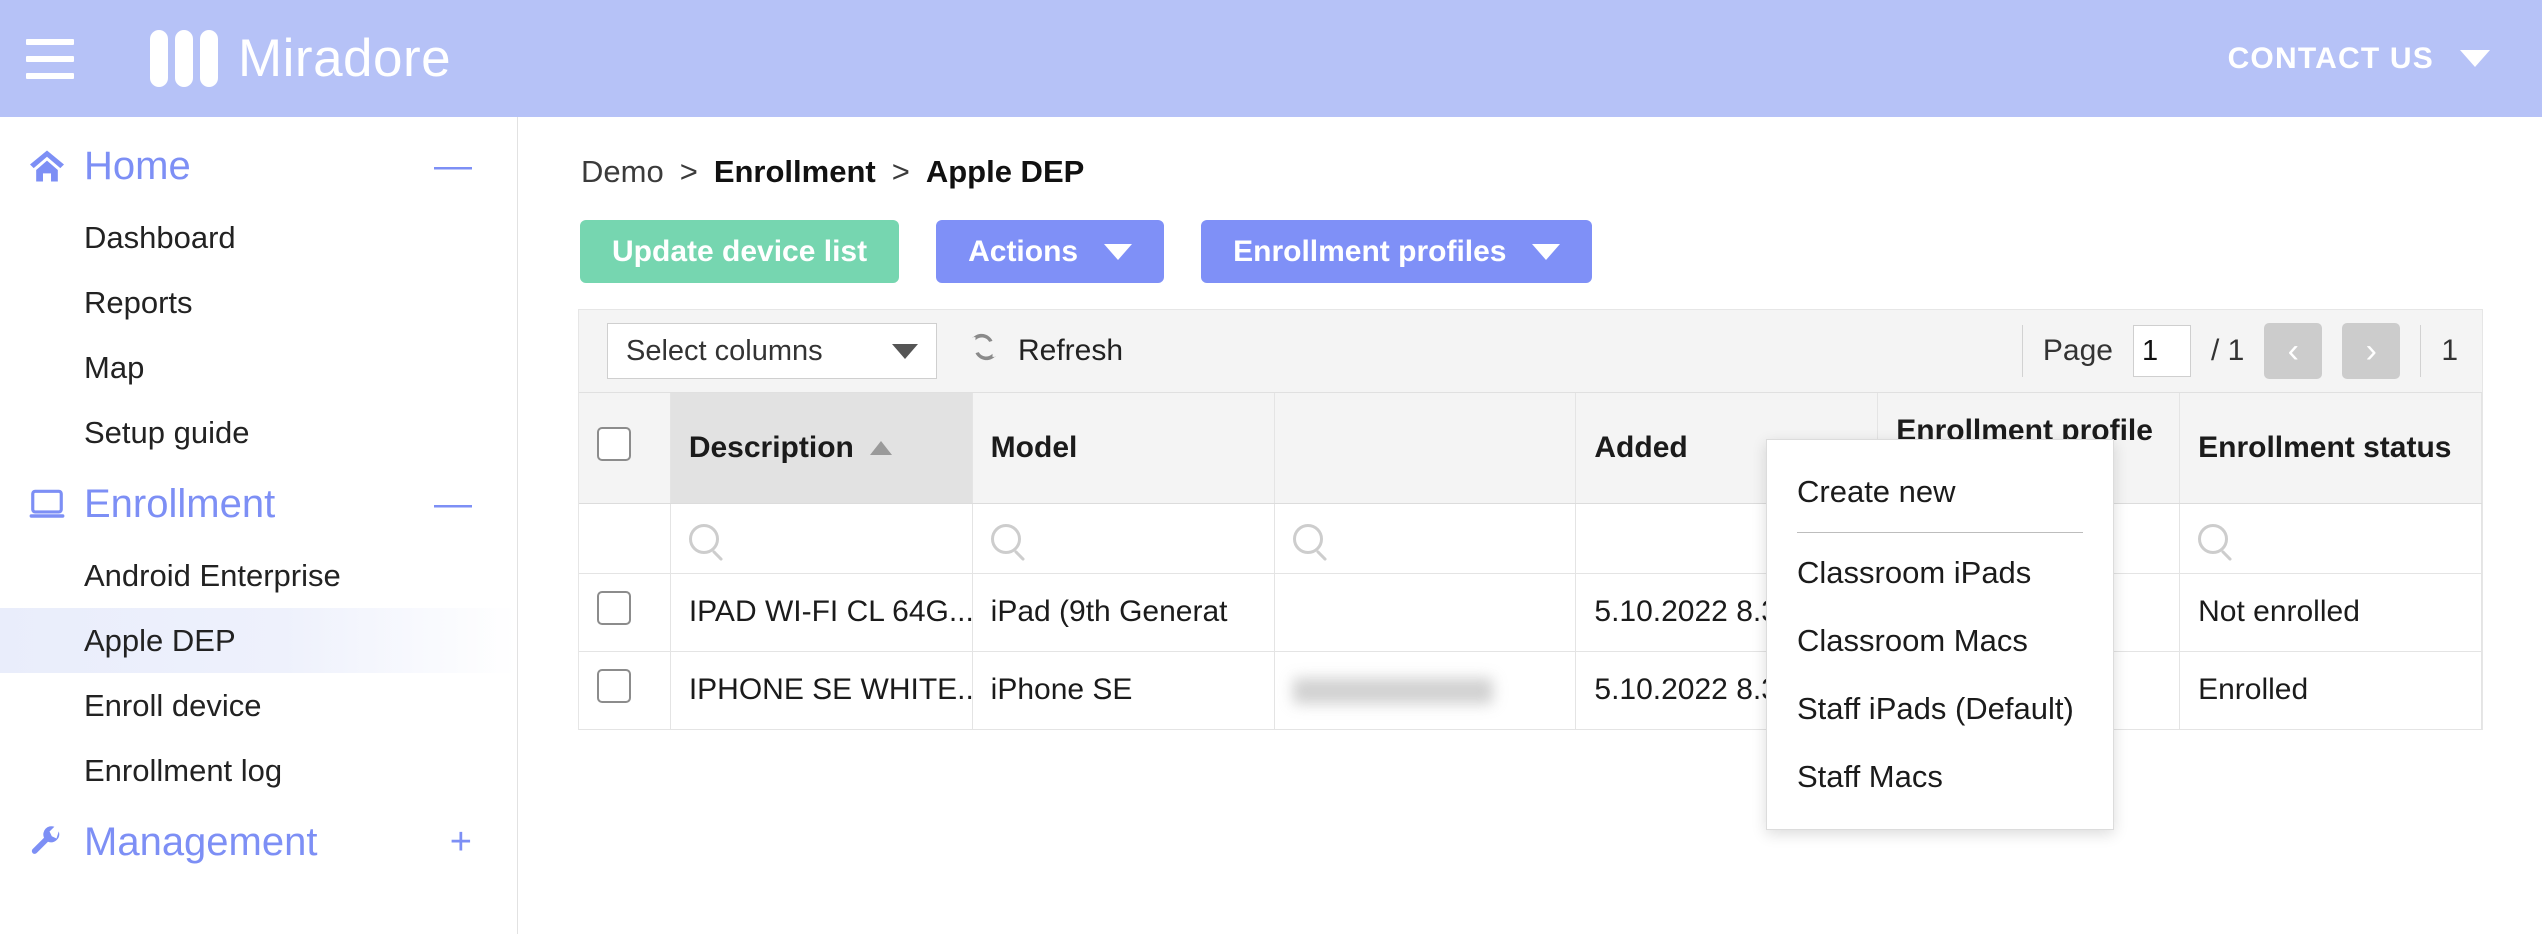  I want to click on sidebar-item-android-enterprise: Android Enterprise, so click(258, 575).